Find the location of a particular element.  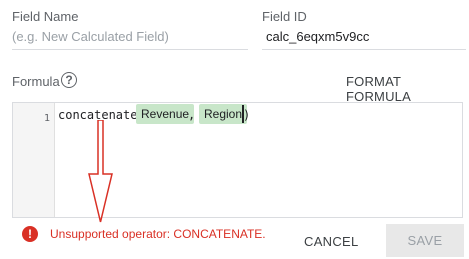

field-id-underline is located at coordinates (364, 49).